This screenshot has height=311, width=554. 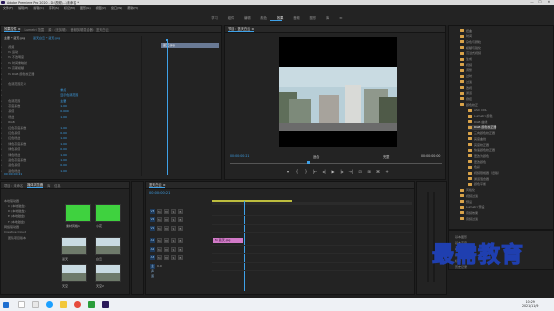 What do you see at coordinates (34, 149) in the screenshot?
I see `effect-row: › 绿色基值 0.00` at bounding box center [34, 149].